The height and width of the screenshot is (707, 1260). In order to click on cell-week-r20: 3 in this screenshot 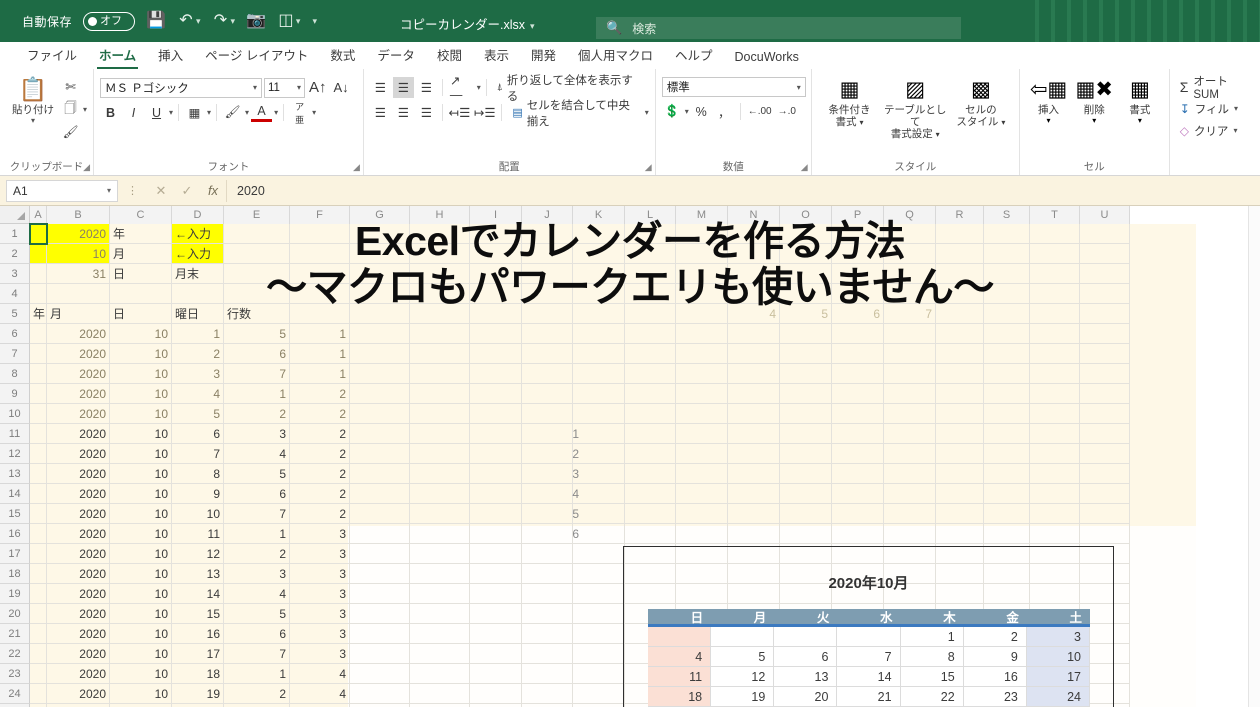, I will do `click(320, 614)`.